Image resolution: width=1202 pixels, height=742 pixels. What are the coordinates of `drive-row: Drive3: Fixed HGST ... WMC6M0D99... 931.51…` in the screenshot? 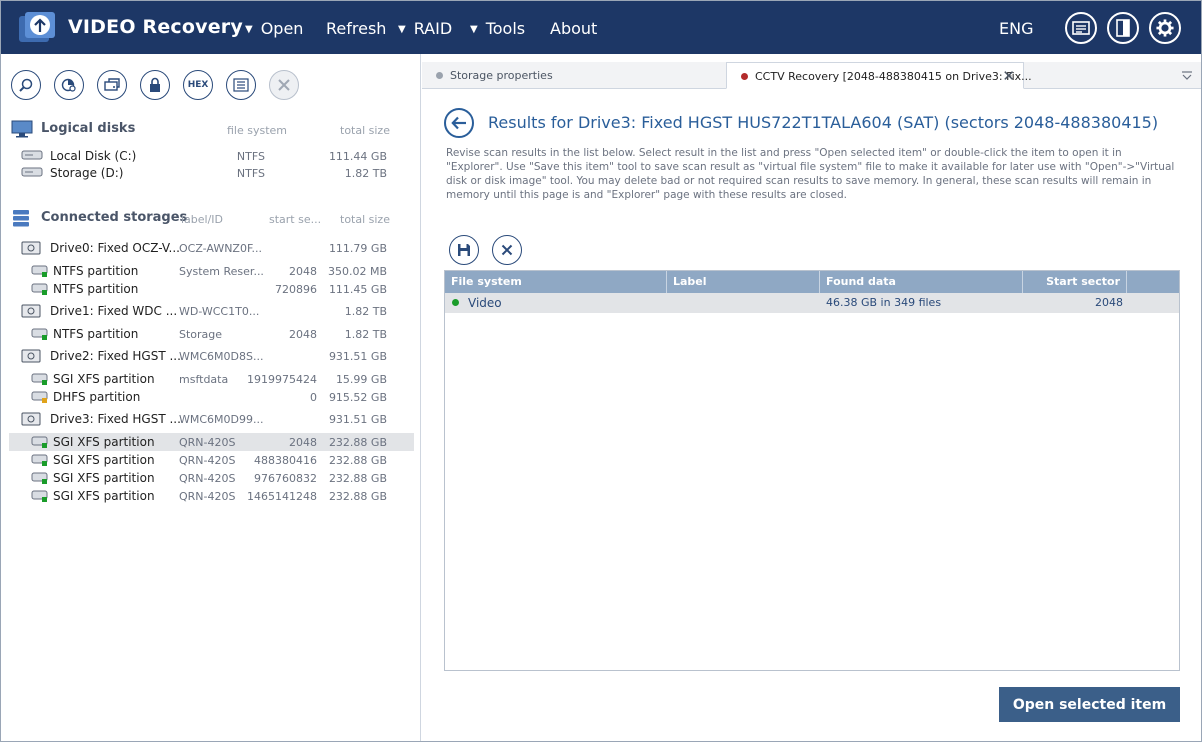 It's located at (211, 419).